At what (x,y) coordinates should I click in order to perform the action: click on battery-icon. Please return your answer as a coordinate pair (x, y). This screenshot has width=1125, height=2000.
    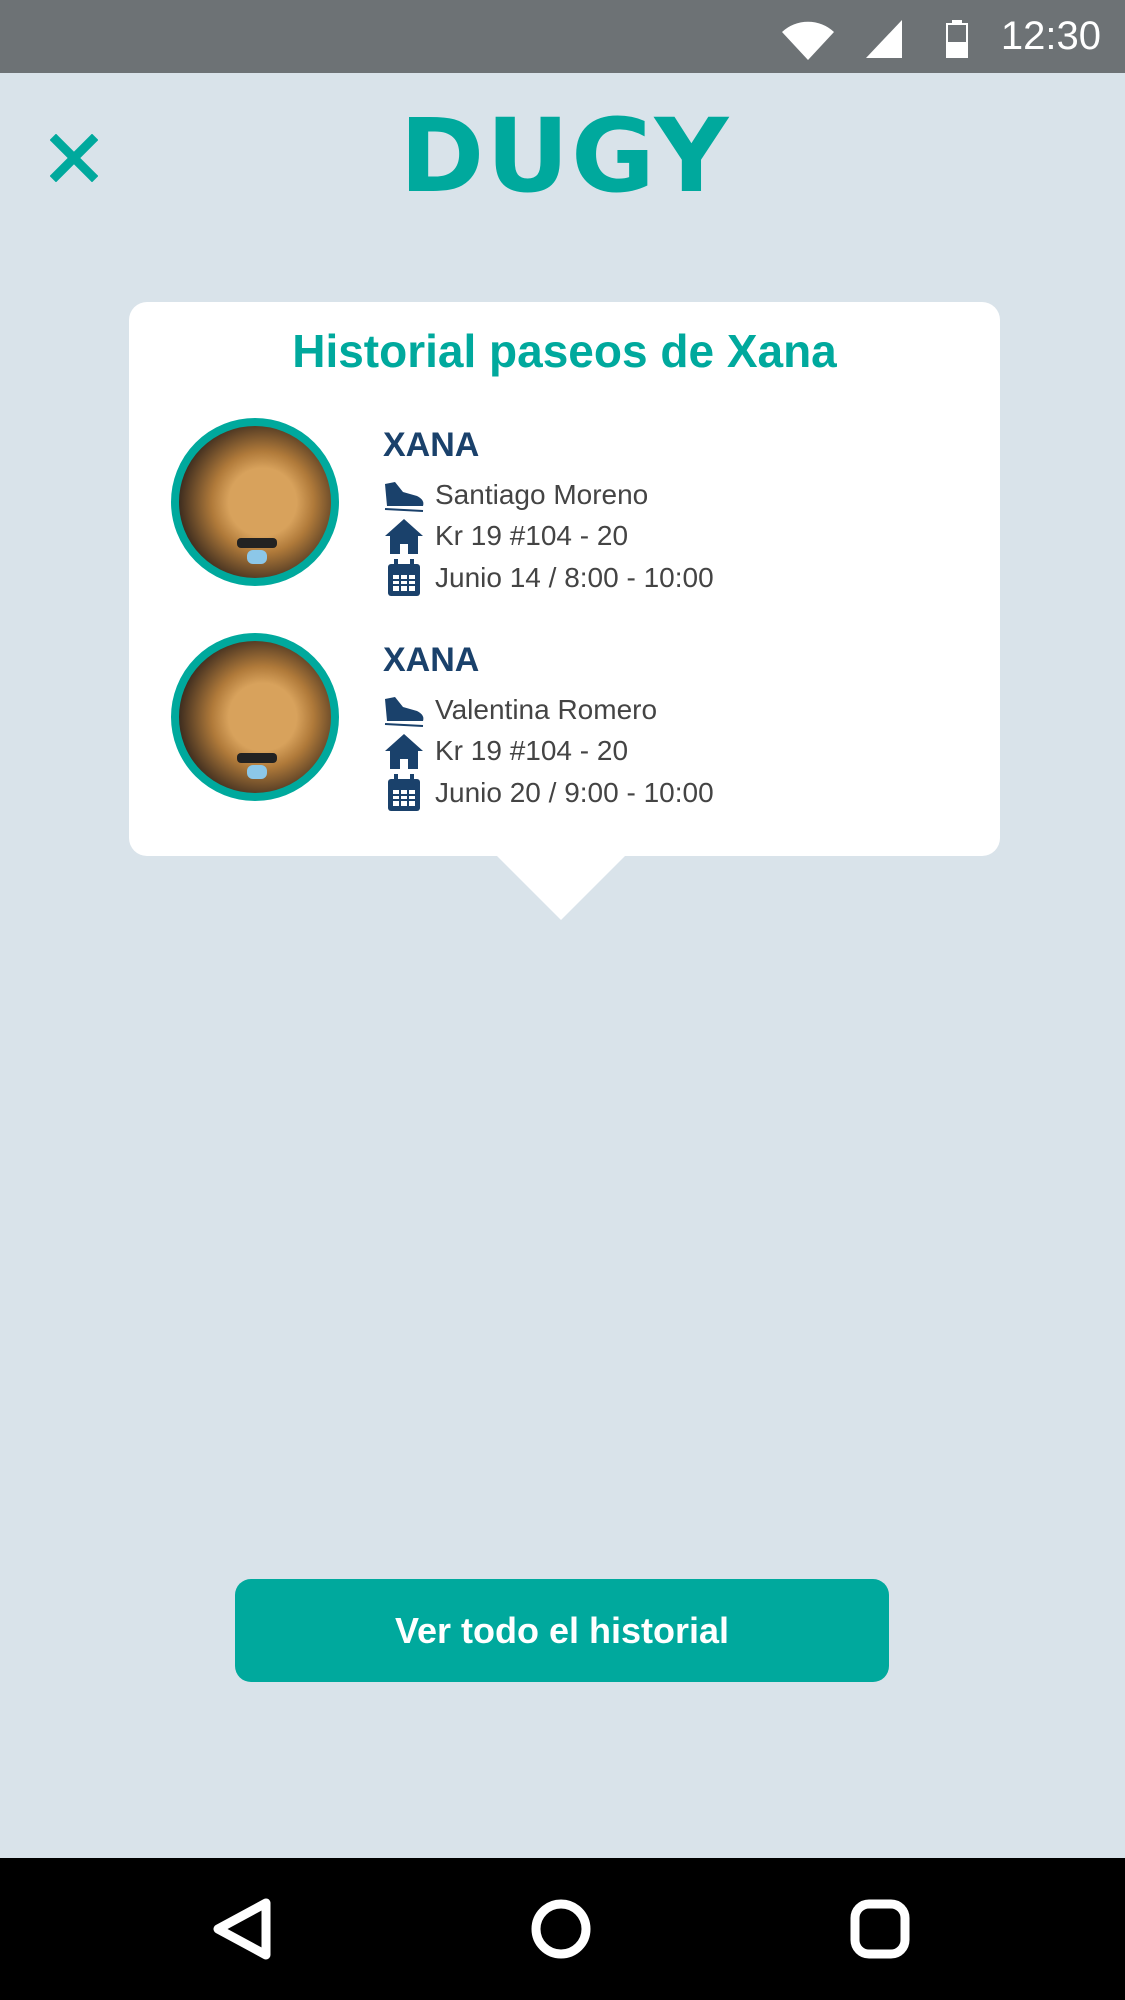
    Looking at the image, I should click on (957, 39).